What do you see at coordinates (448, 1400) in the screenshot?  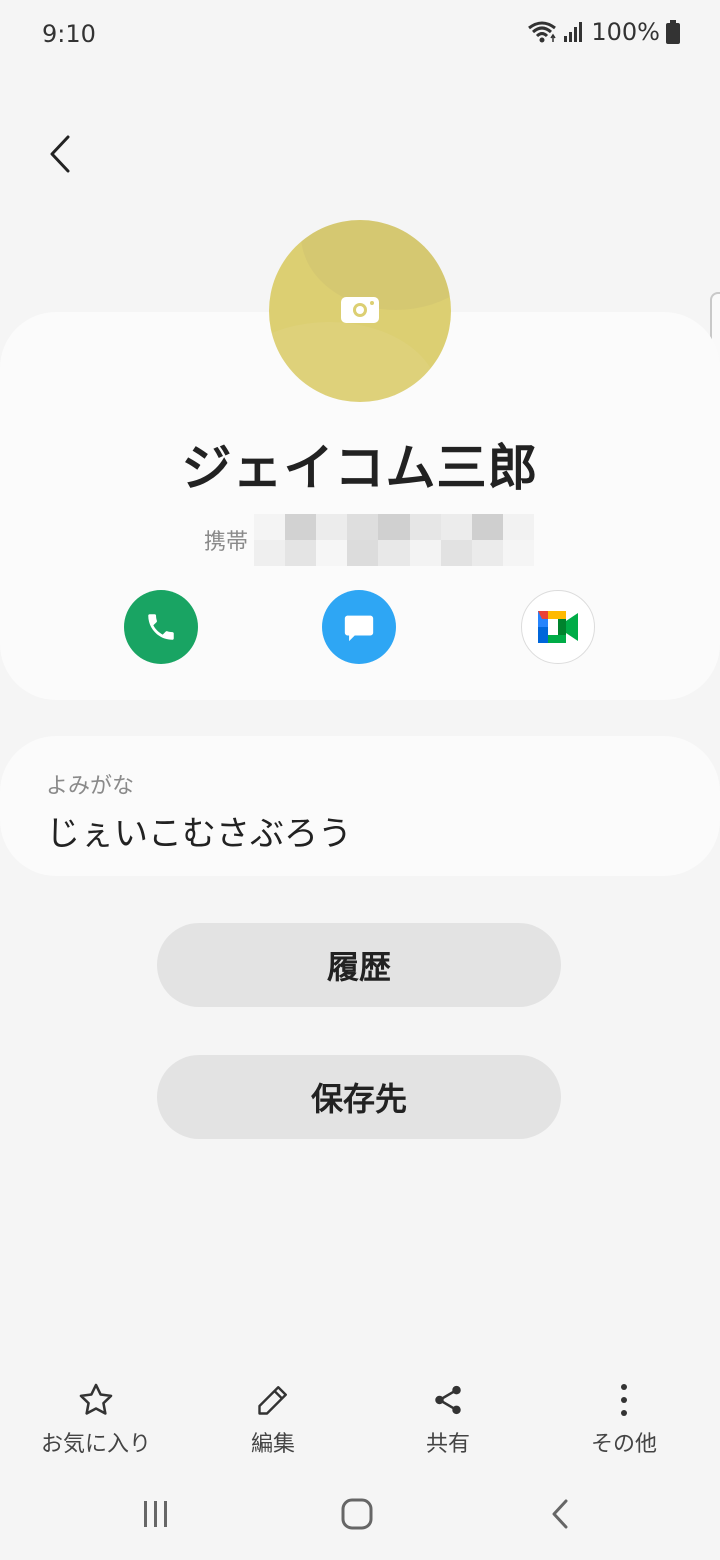 I see `share-icon` at bounding box center [448, 1400].